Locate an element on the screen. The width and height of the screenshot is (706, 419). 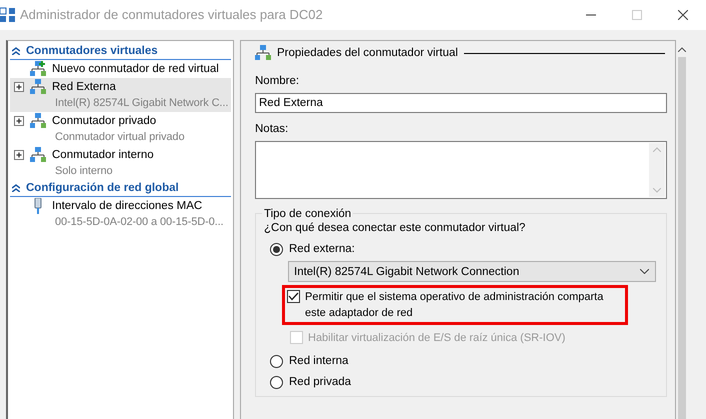
field-label: Notas: is located at coordinates (272, 129).